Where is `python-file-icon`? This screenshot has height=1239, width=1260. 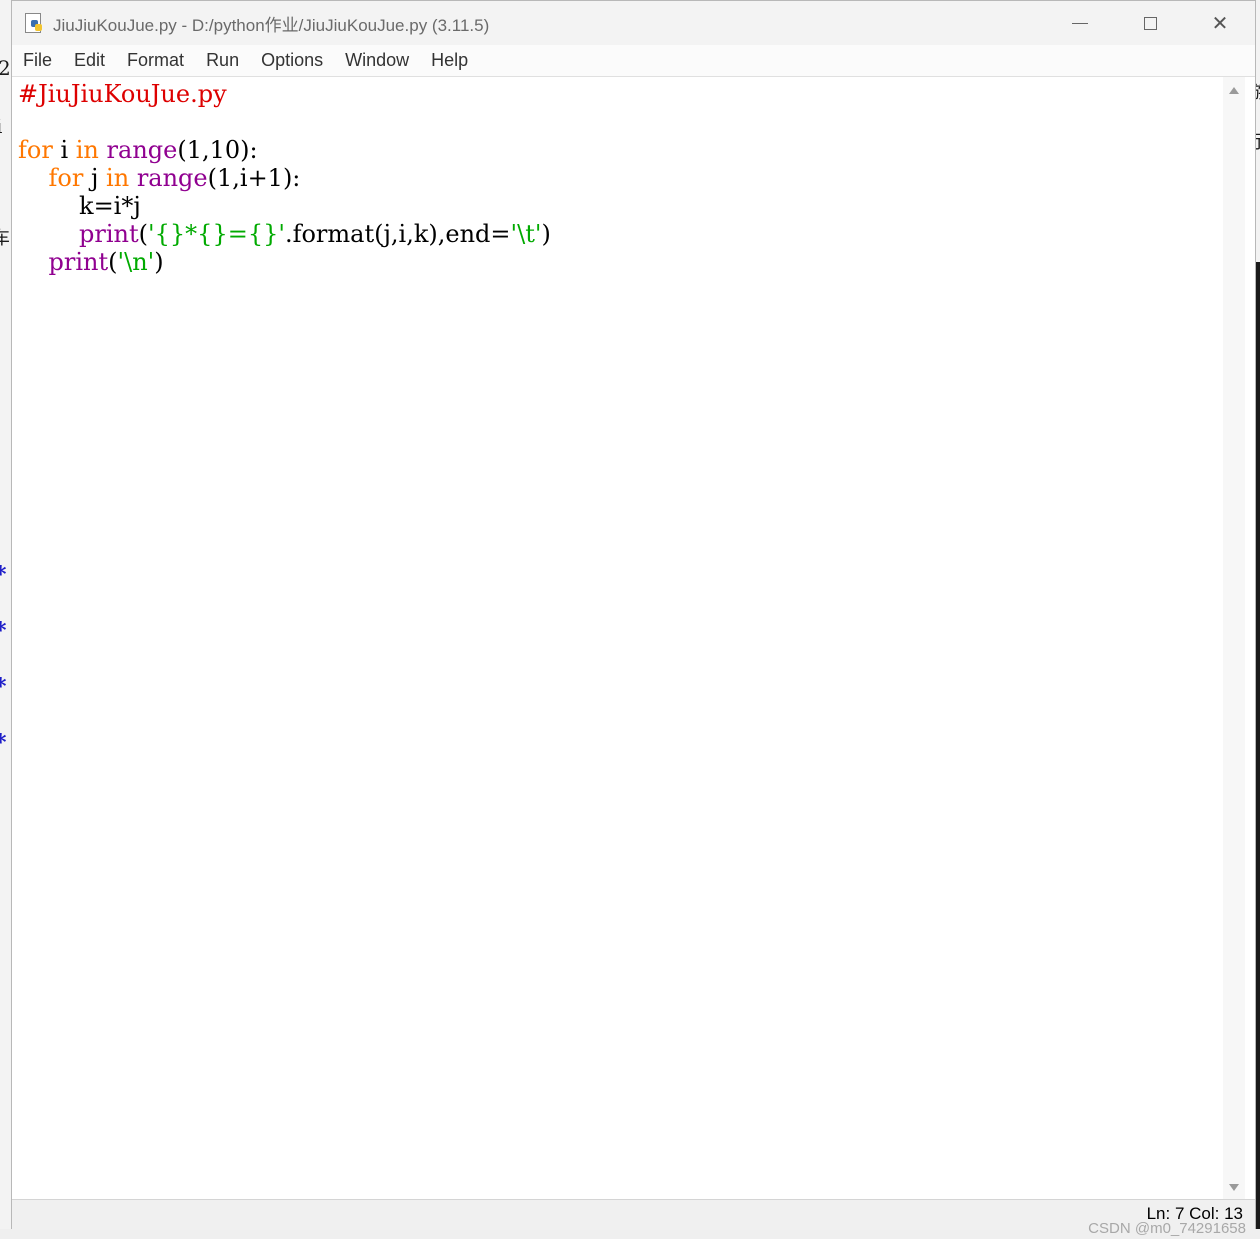 python-file-icon is located at coordinates (34, 23).